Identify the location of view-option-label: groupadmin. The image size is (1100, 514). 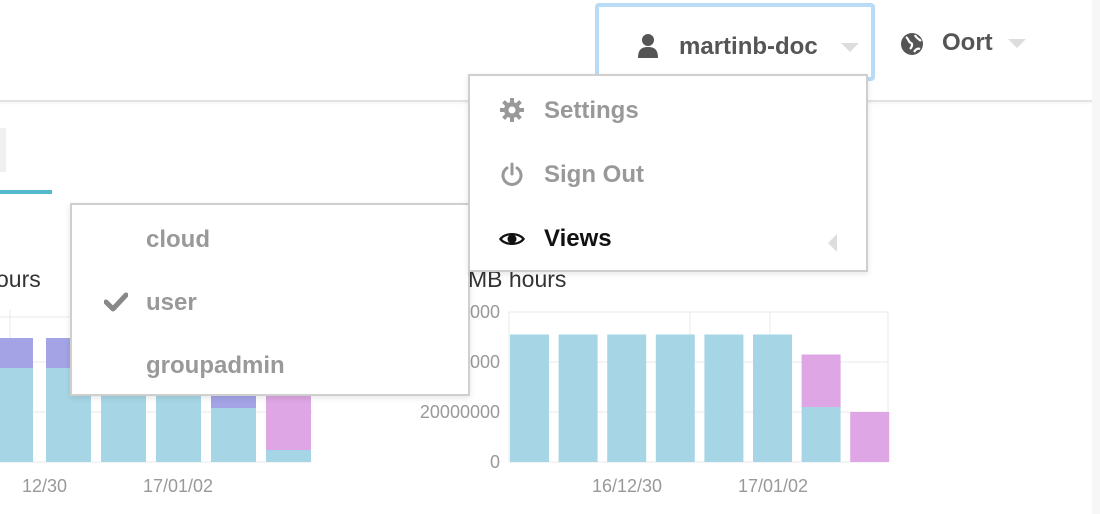
(215, 365).